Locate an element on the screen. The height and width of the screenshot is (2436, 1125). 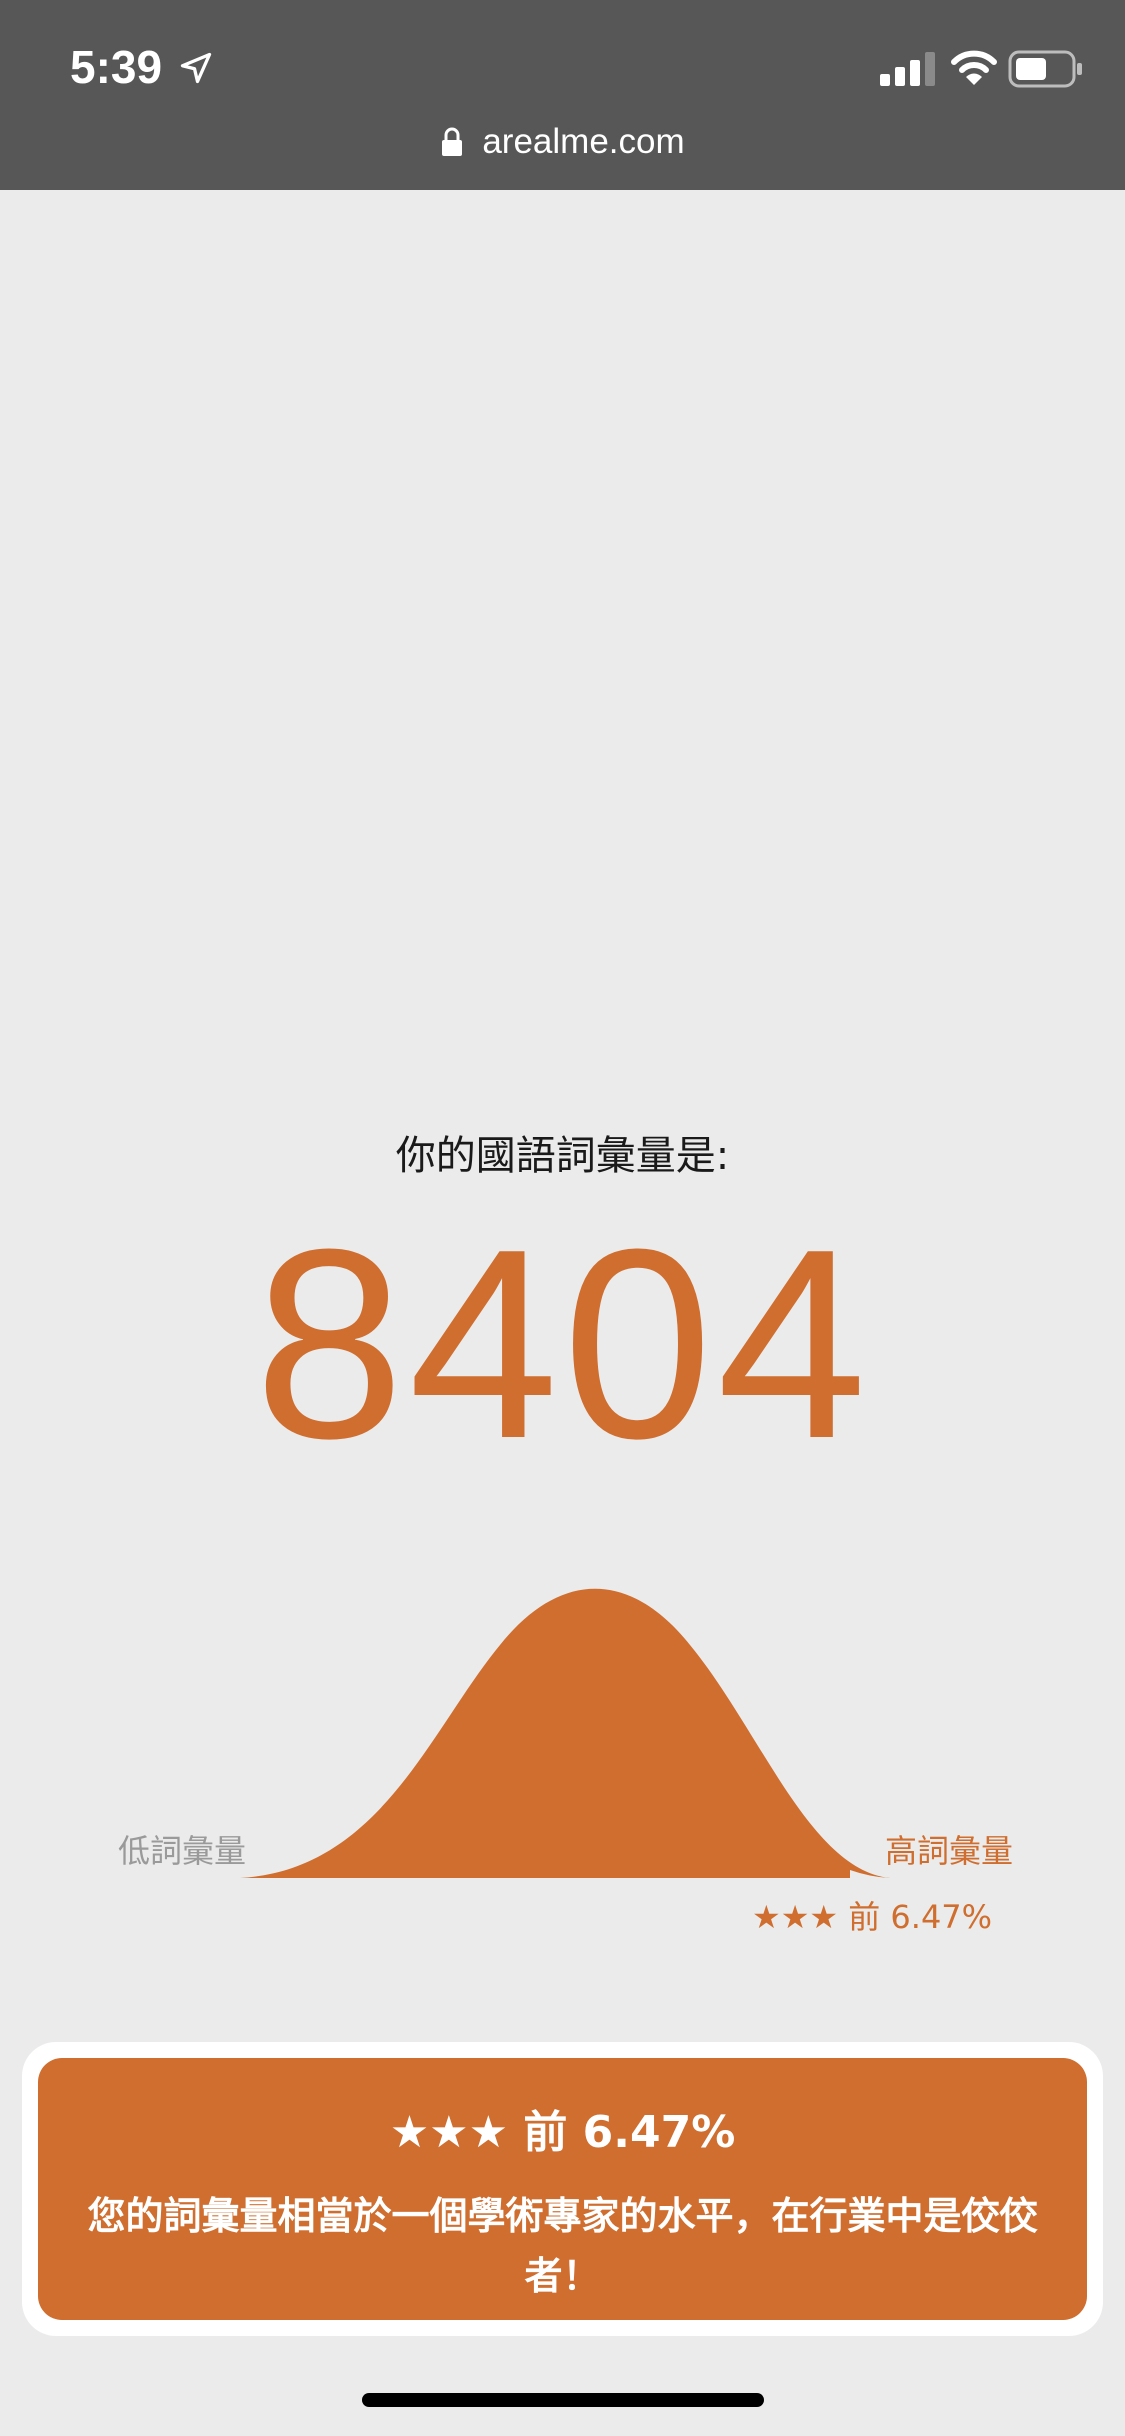
bell-curve-graphic is located at coordinates (565, 1733).